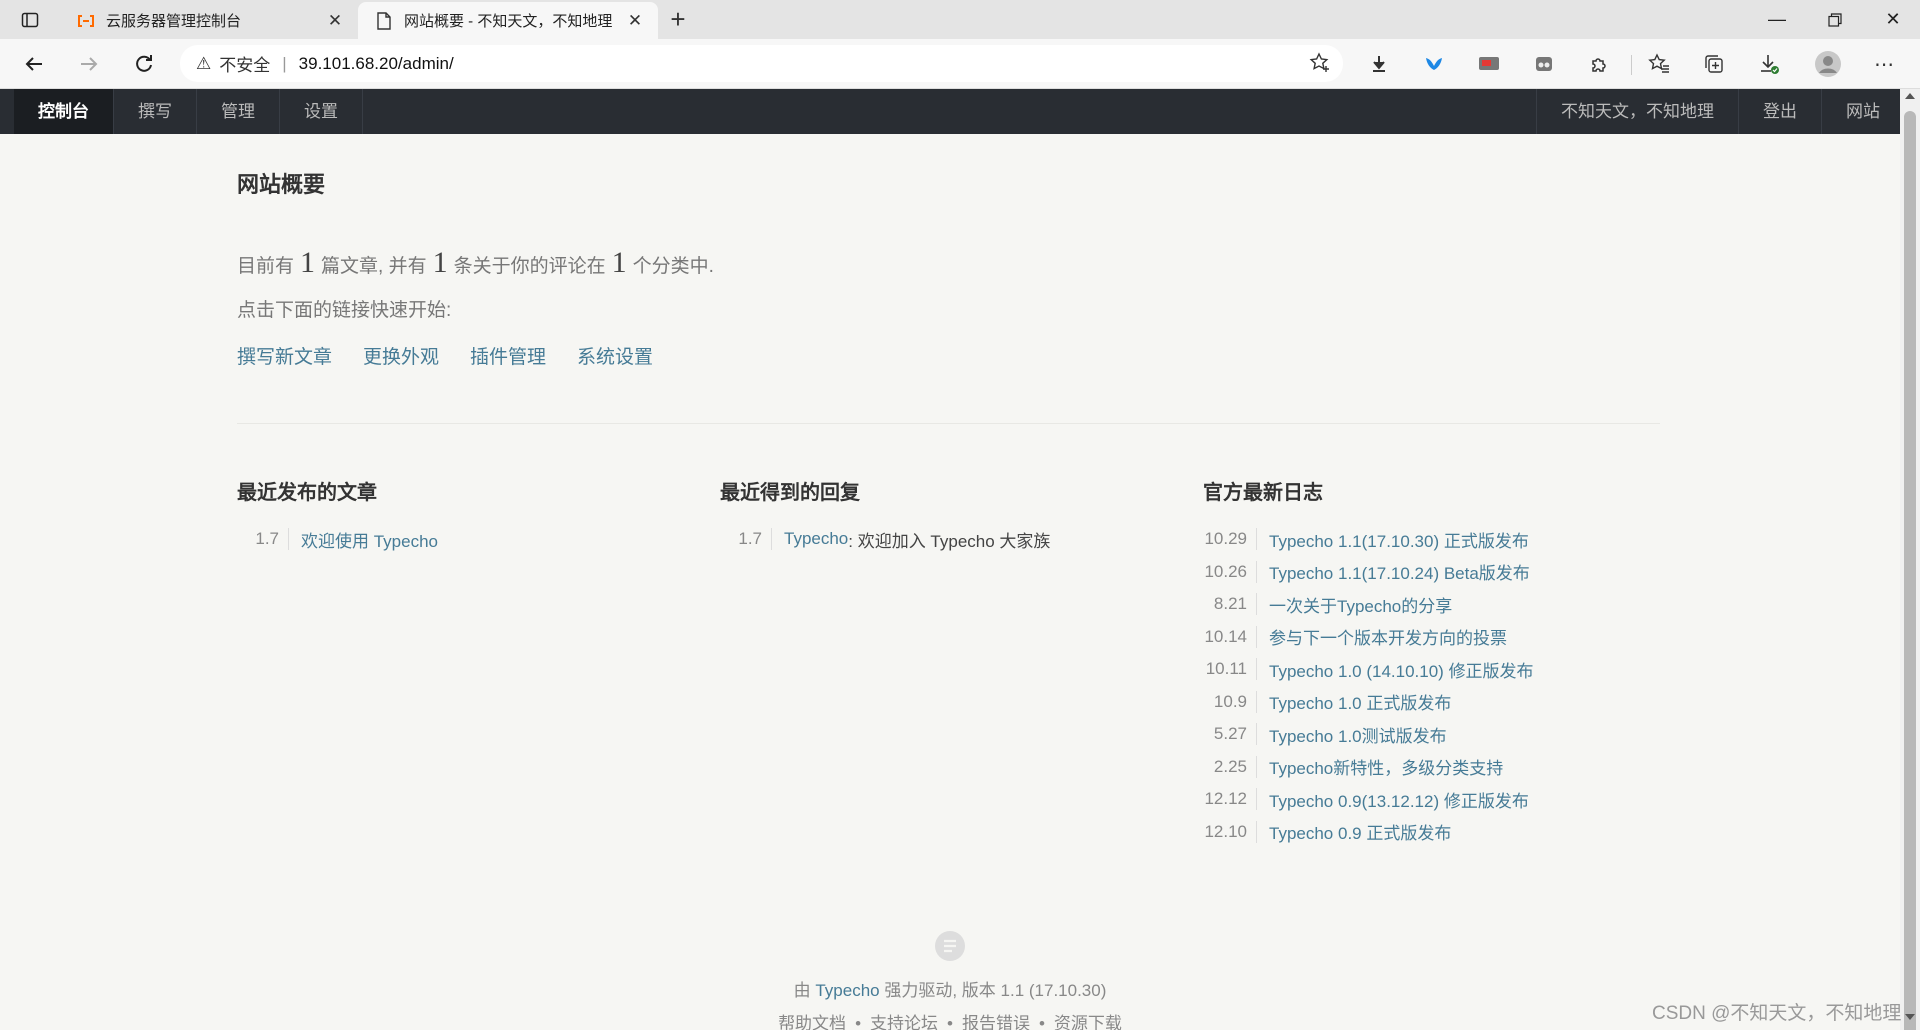 The height and width of the screenshot is (1030, 1920). What do you see at coordinates (384, 21) in the screenshot?
I see `page-icon` at bounding box center [384, 21].